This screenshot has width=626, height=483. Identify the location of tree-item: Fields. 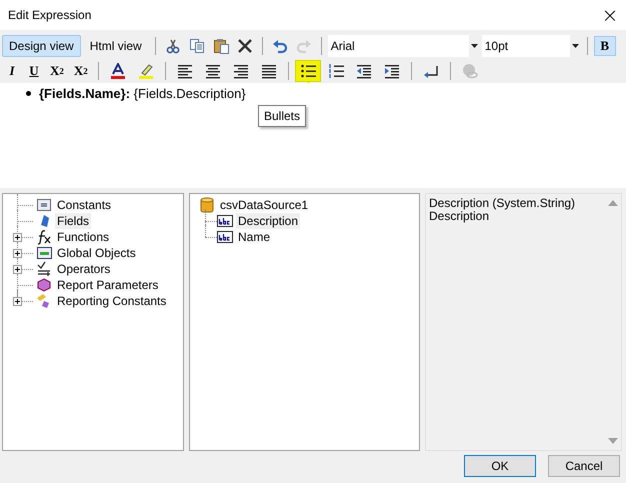
(73, 221).